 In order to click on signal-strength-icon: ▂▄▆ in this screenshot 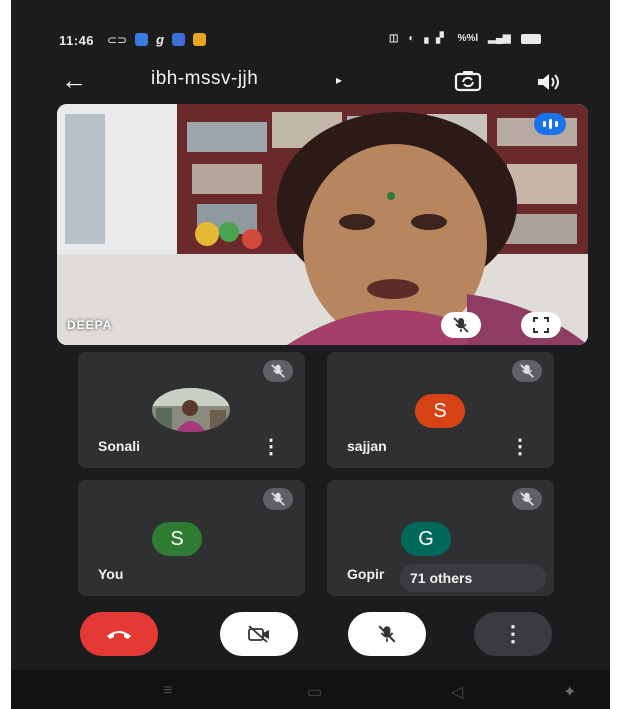, I will do `click(499, 38)`.